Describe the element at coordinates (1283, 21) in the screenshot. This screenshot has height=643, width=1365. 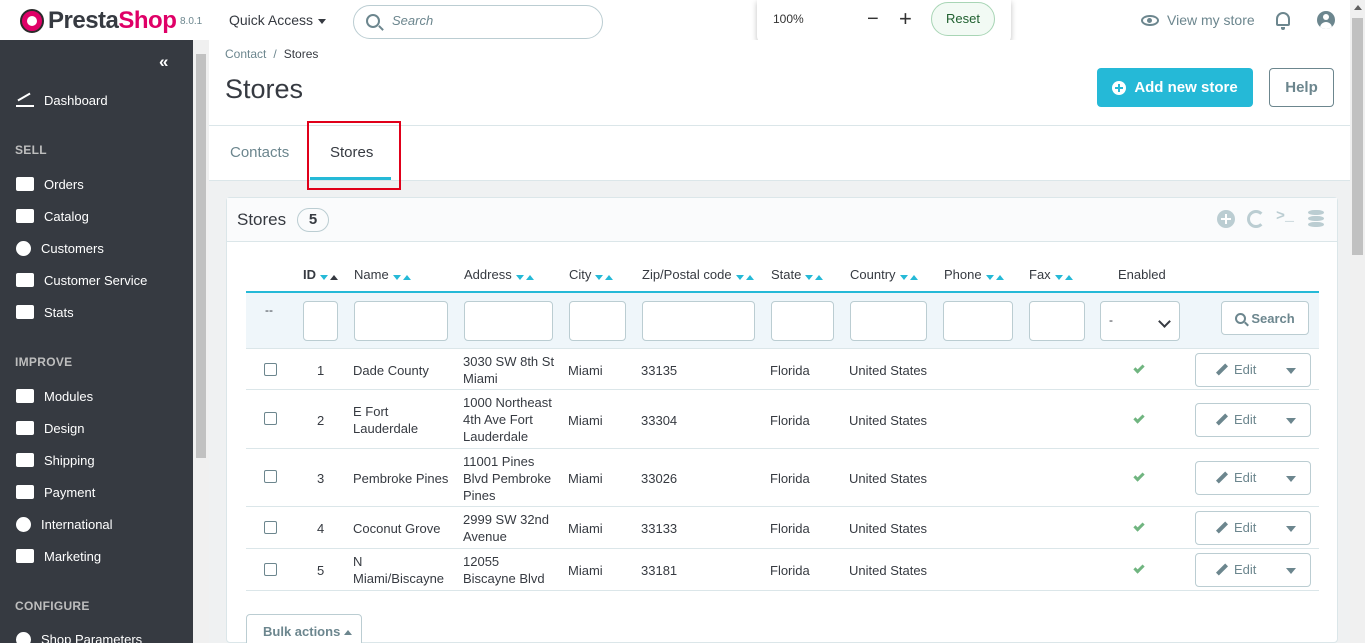
I see `notifications-bell-icon` at that location.